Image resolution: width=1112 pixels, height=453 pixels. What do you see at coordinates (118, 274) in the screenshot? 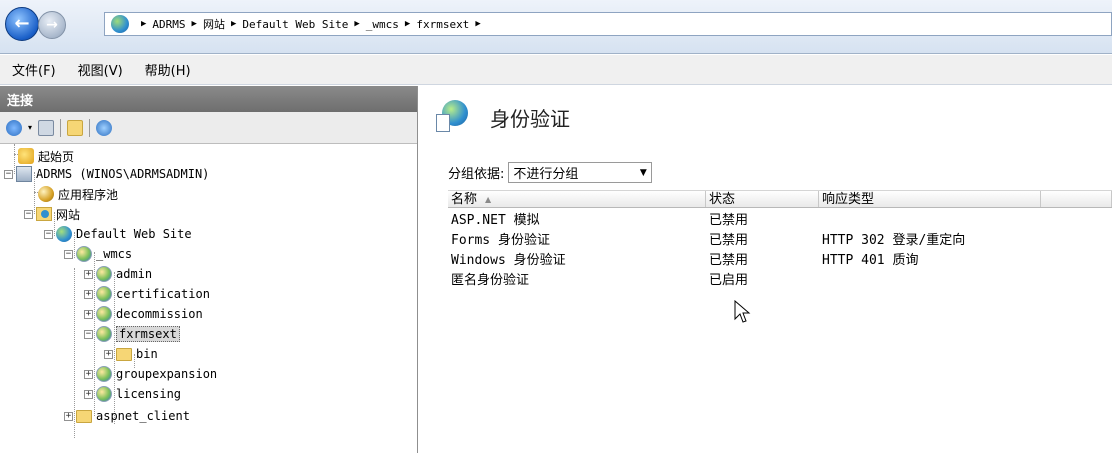
I see `tree-item-admin: + admin` at bounding box center [118, 274].